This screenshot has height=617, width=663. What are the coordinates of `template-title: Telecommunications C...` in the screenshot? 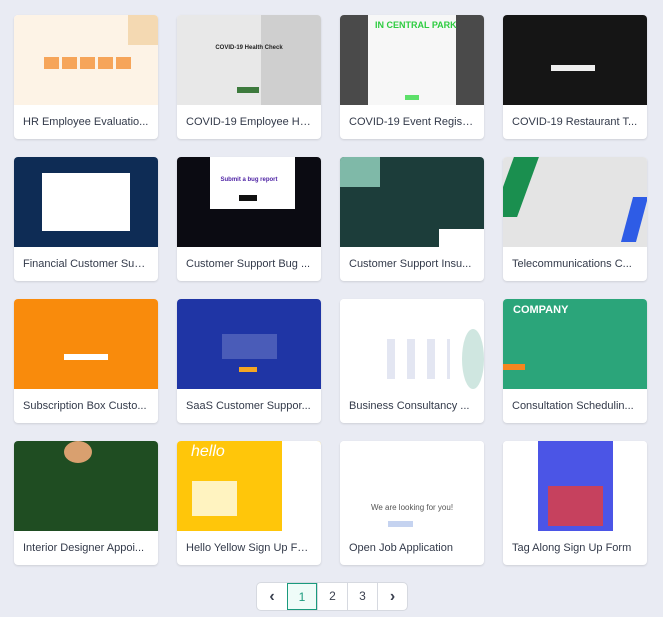 It's located at (572, 264).